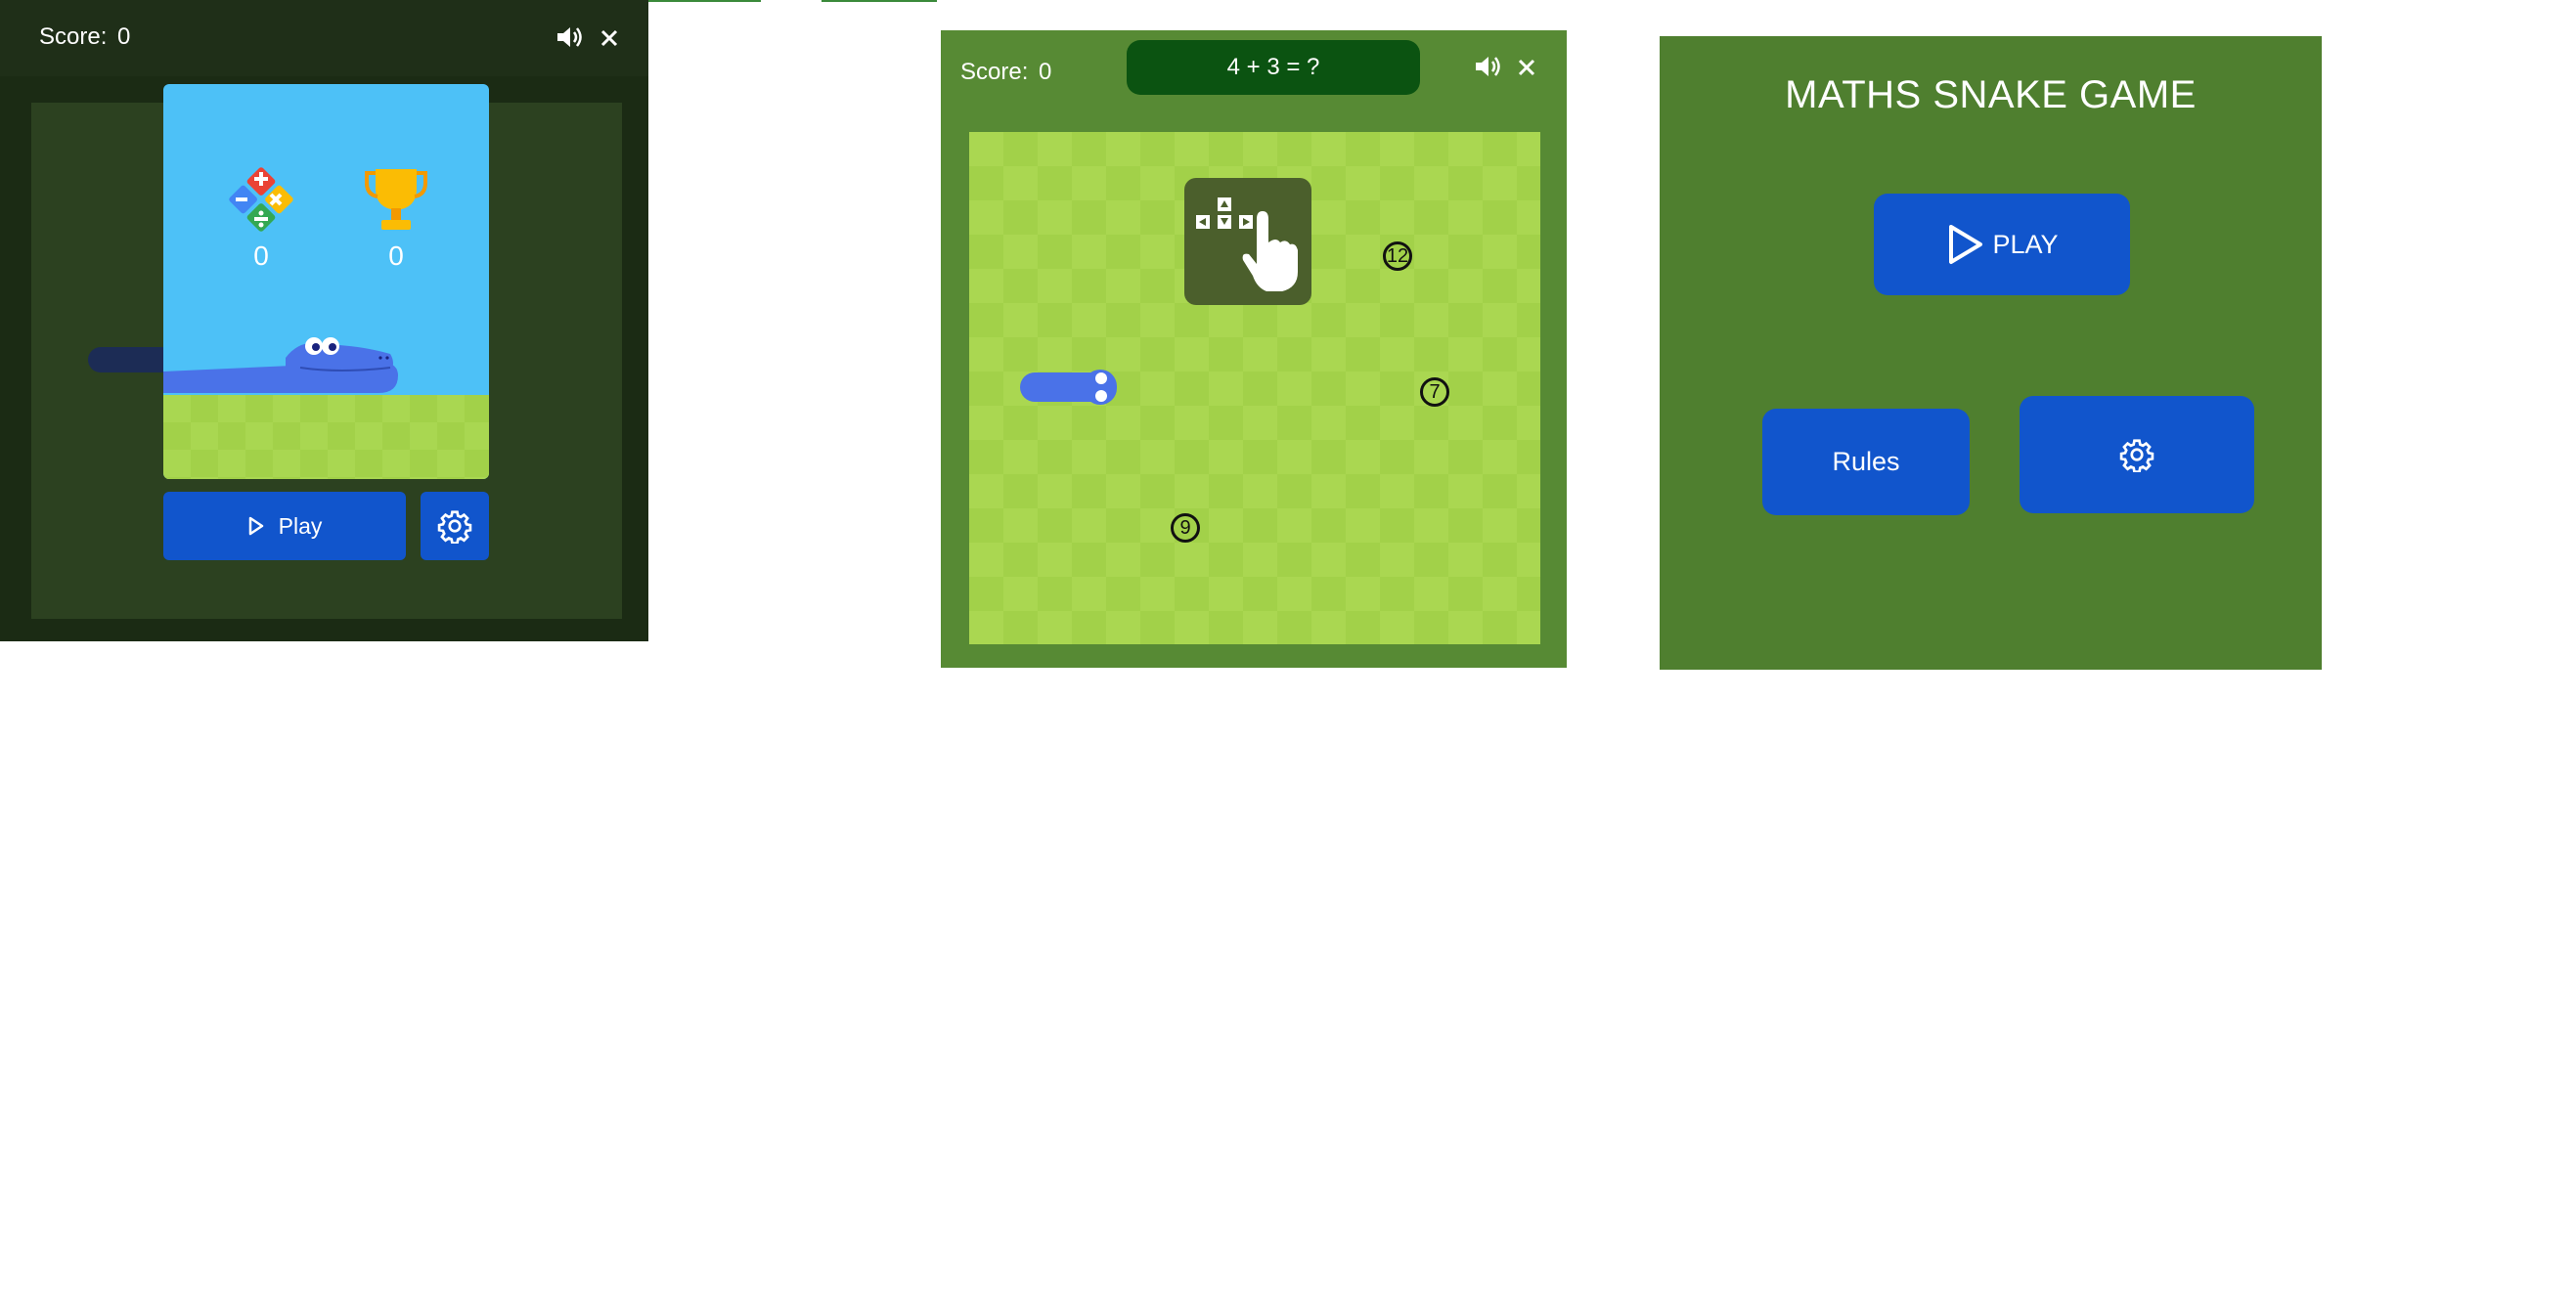  What do you see at coordinates (2025, 244) in the screenshot?
I see `play-label: PLAY` at bounding box center [2025, 244].